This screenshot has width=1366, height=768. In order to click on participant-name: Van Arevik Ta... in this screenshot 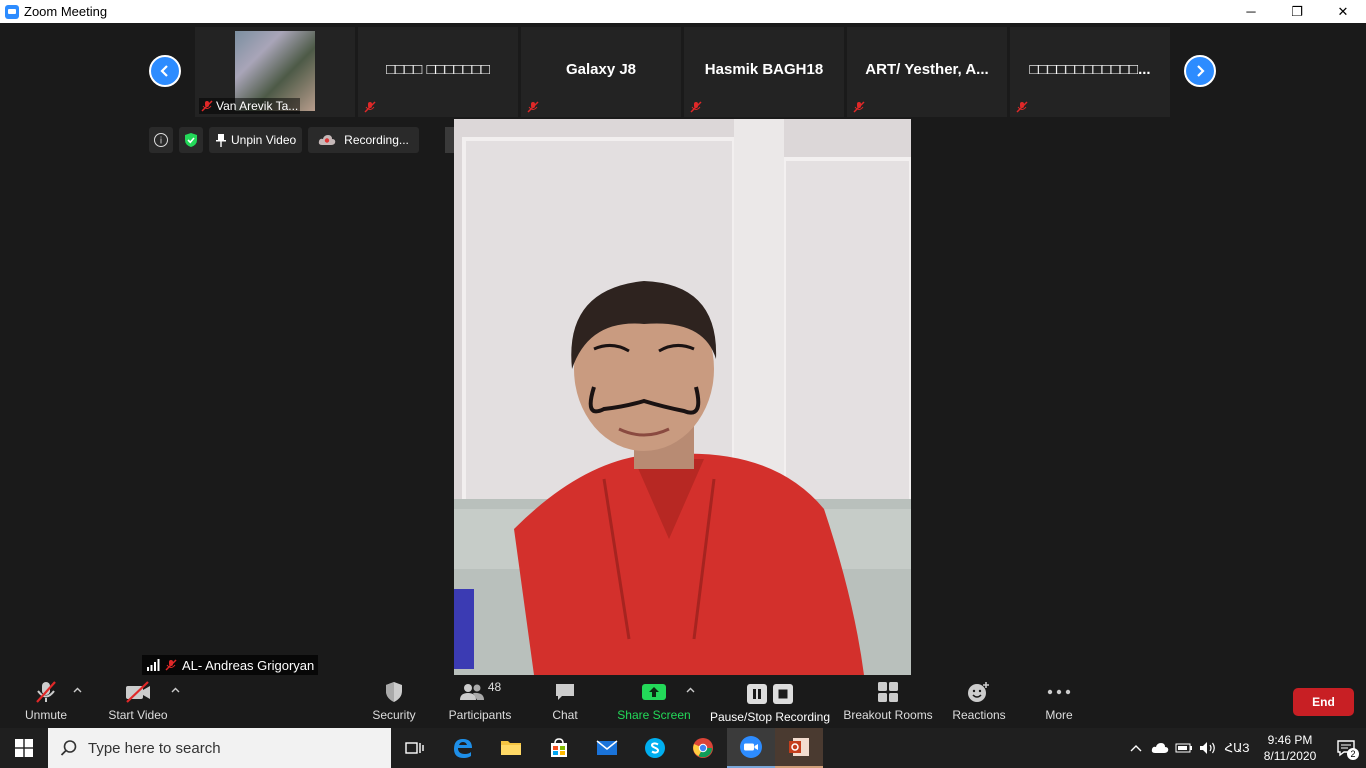, I will do `click(257, 106)`.